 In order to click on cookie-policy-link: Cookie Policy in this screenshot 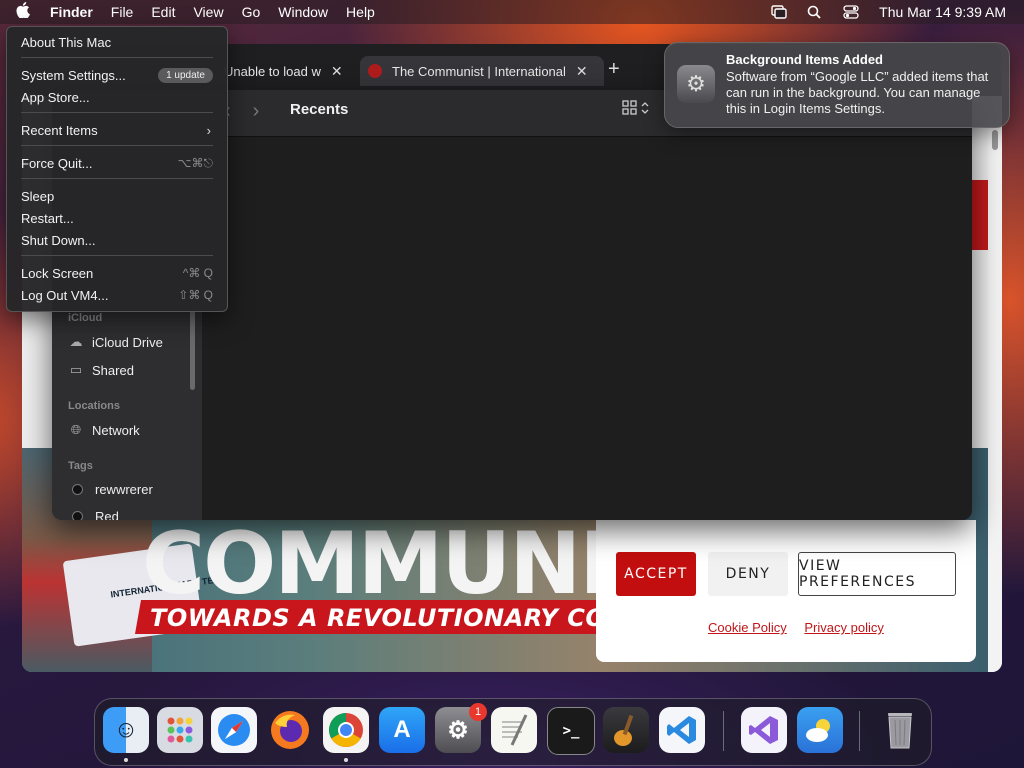, I will do `click(747, 627)`.